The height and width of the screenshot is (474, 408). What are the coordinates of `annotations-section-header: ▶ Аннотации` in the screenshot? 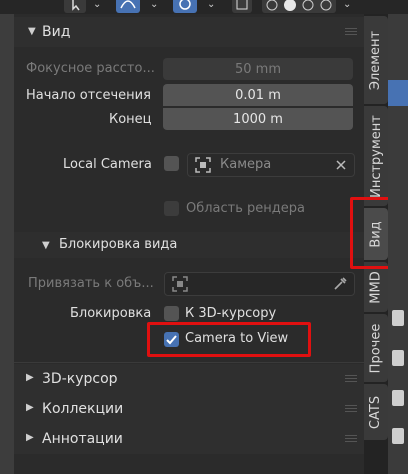 It's located at (189, 439).